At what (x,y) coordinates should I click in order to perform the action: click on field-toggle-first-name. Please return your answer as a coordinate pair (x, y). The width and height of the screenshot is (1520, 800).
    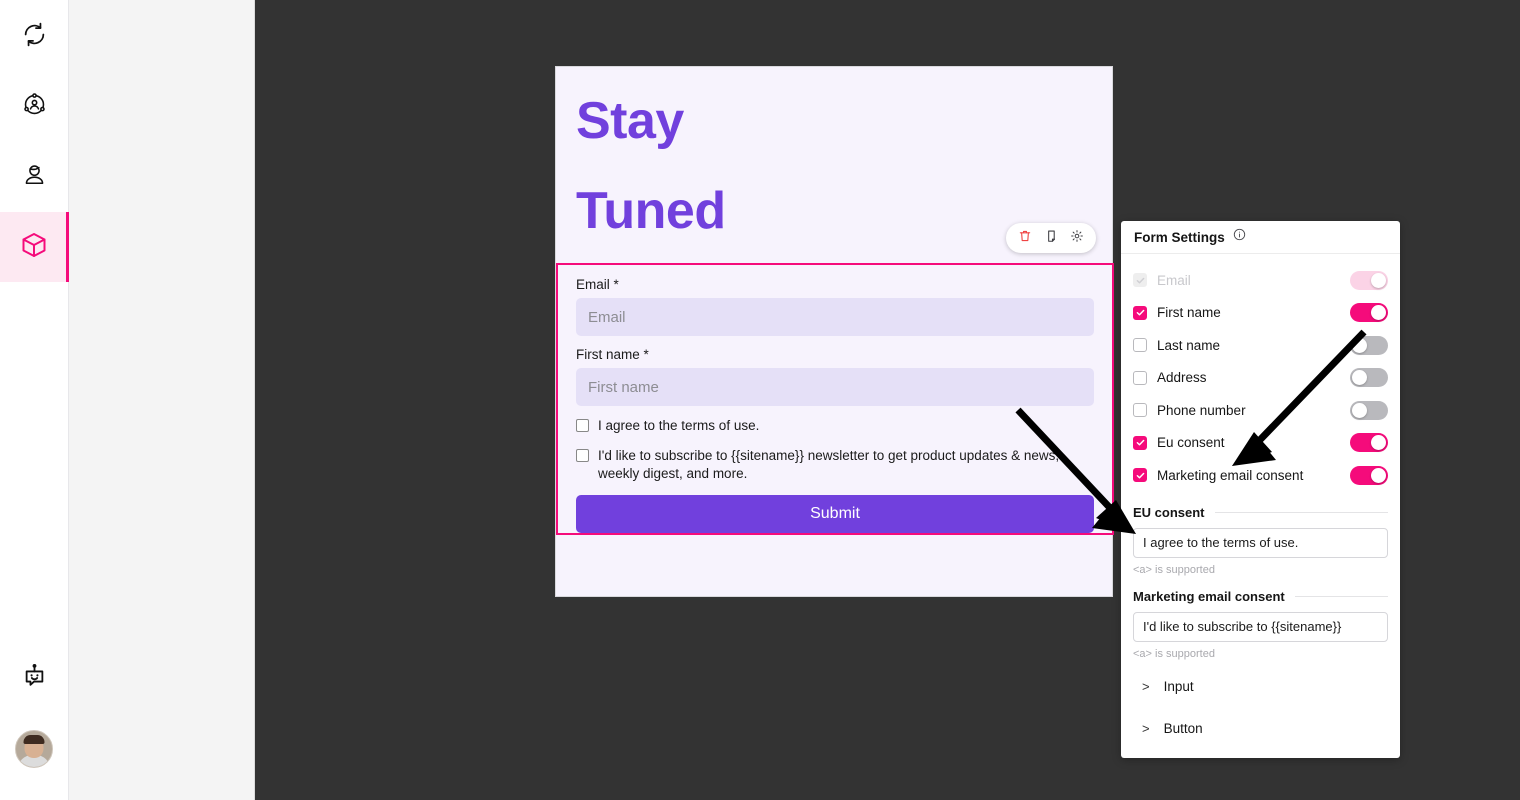
    Looking at the image, I should click on (1369, 313).